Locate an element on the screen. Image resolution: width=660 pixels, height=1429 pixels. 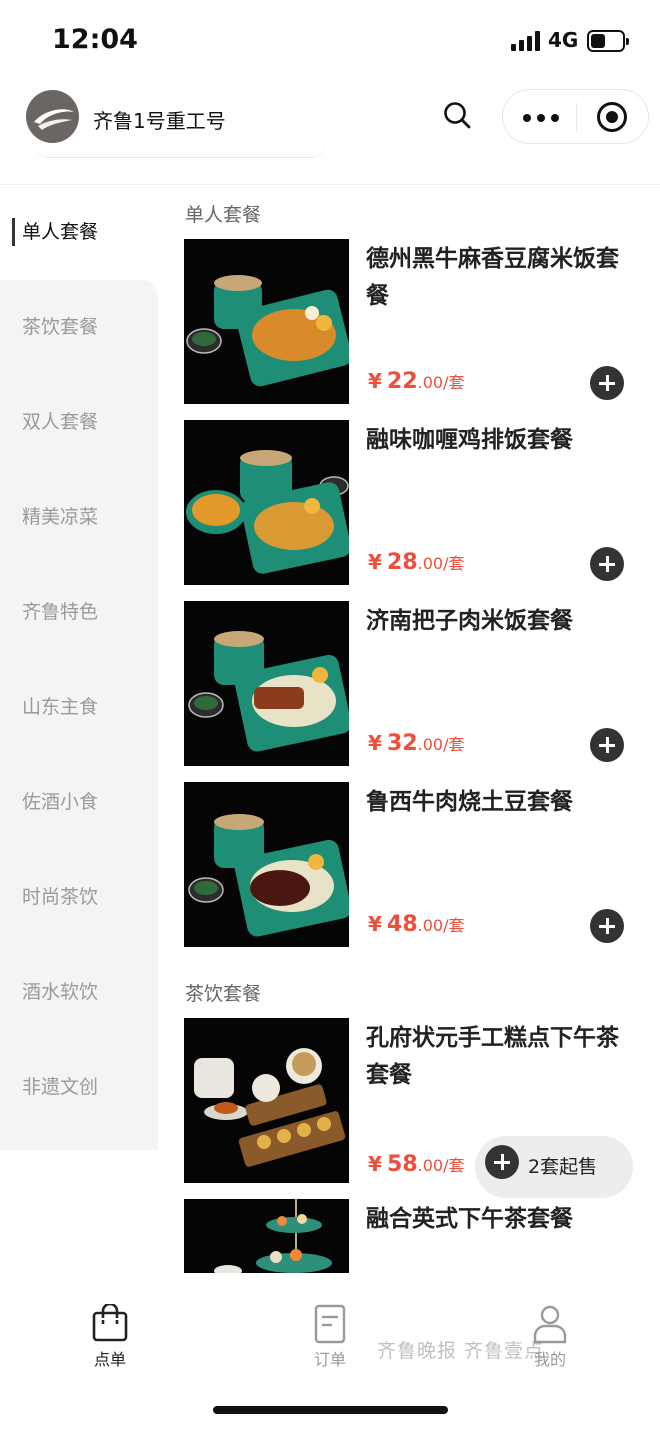
product-item: 融味咖喱鸡排饭套餐 ¥ 28.00/套 is located at coordinates (412, 502).